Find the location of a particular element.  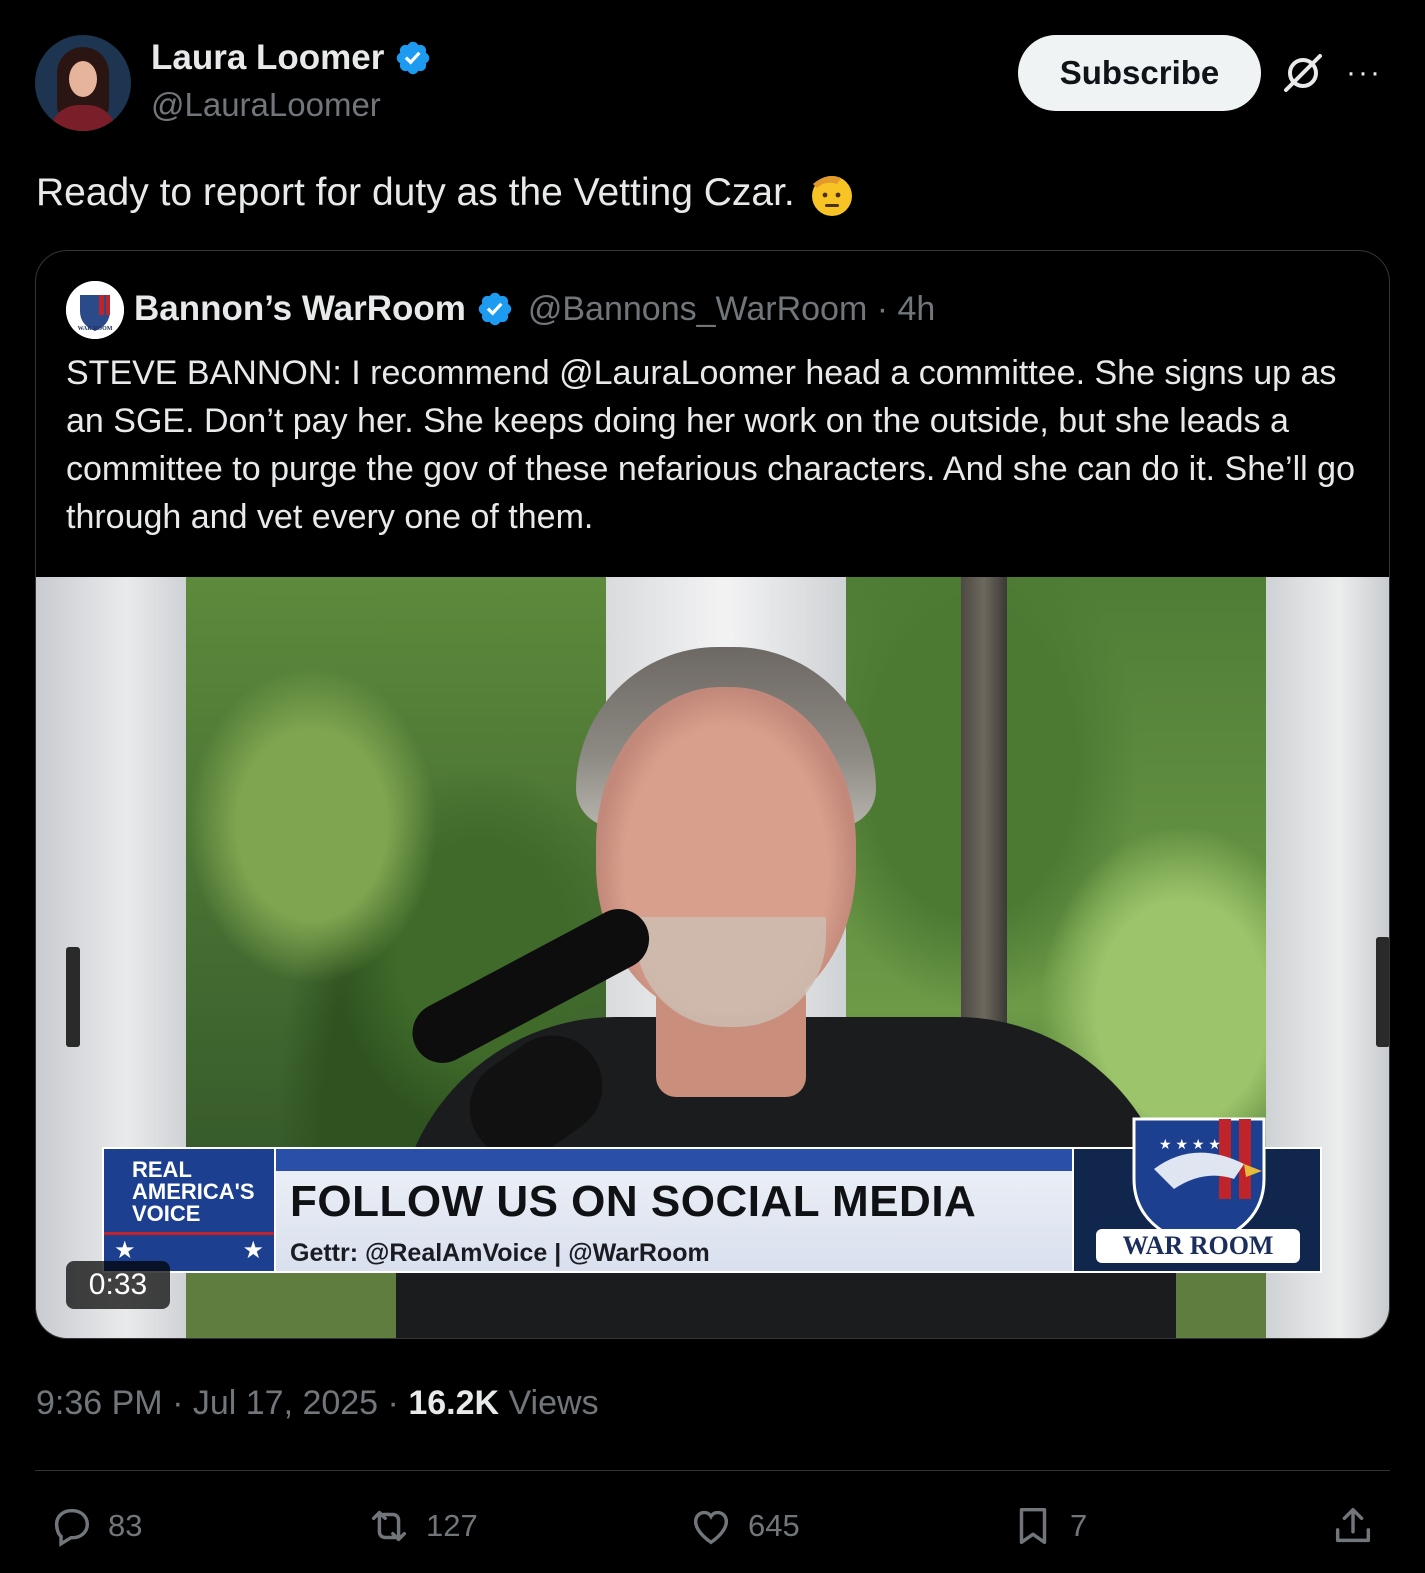

quoted-handle: @Bannons_WarRoom · 4h is located at coordinates (731, 309).